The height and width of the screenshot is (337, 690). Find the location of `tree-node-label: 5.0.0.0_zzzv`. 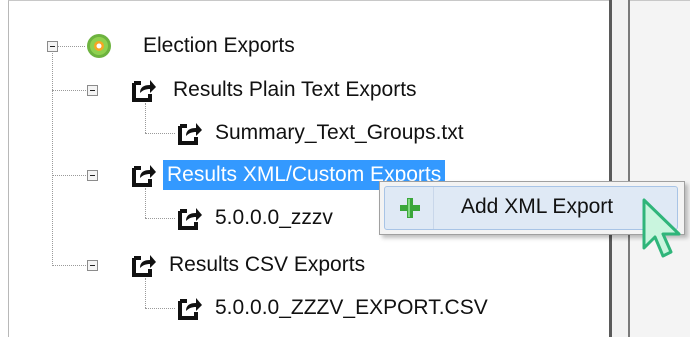

tree-node-label: 5.0.0.0_zzzv is located at coordinates (274, 217).